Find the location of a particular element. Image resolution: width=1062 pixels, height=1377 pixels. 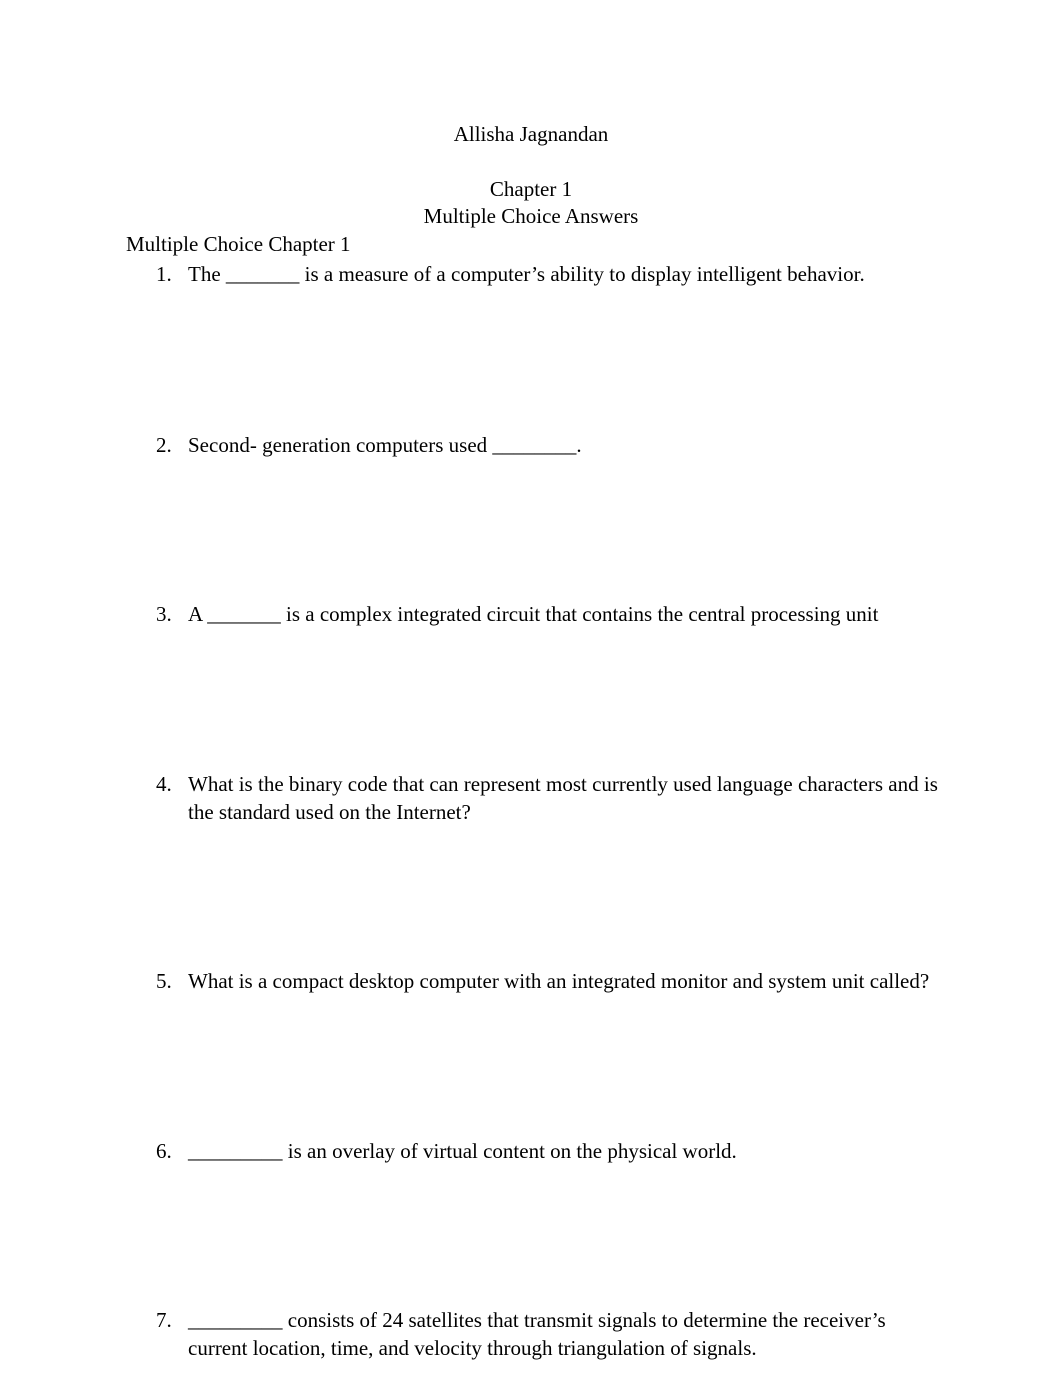

question-number: 7. is located at coordinates (164, 1320).